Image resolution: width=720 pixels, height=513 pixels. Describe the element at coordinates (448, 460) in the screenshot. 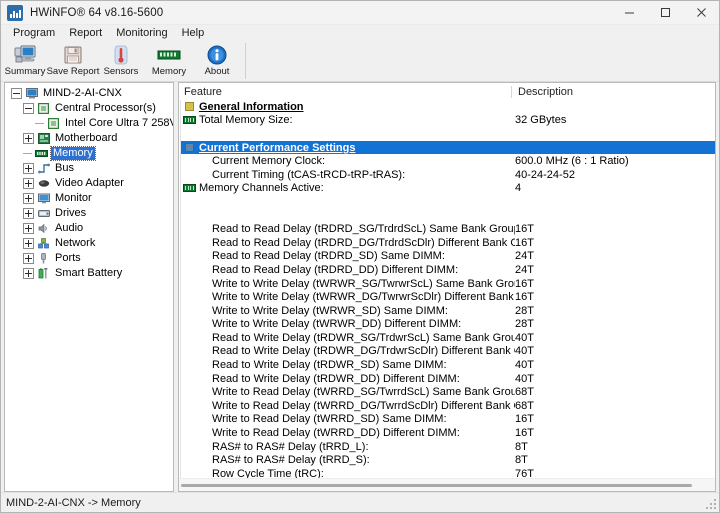

I see `detail-row: RAS# to RAS# Delay (tRRD_S): 8T` at that location.